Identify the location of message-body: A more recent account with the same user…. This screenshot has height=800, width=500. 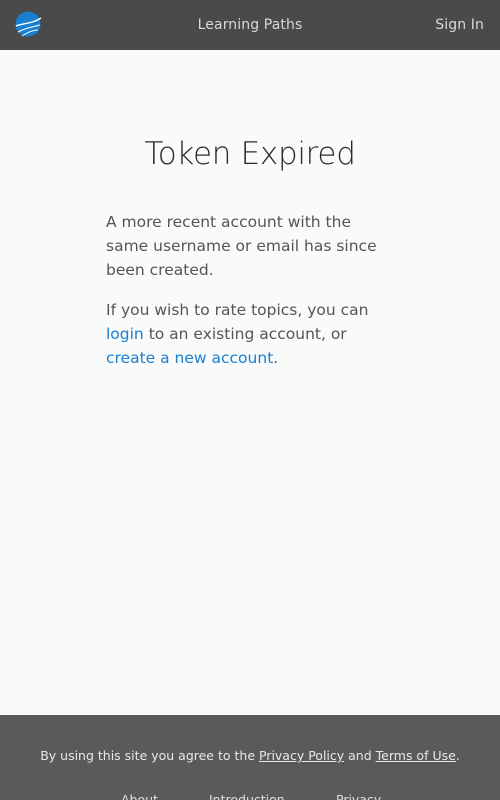
(252, 298).